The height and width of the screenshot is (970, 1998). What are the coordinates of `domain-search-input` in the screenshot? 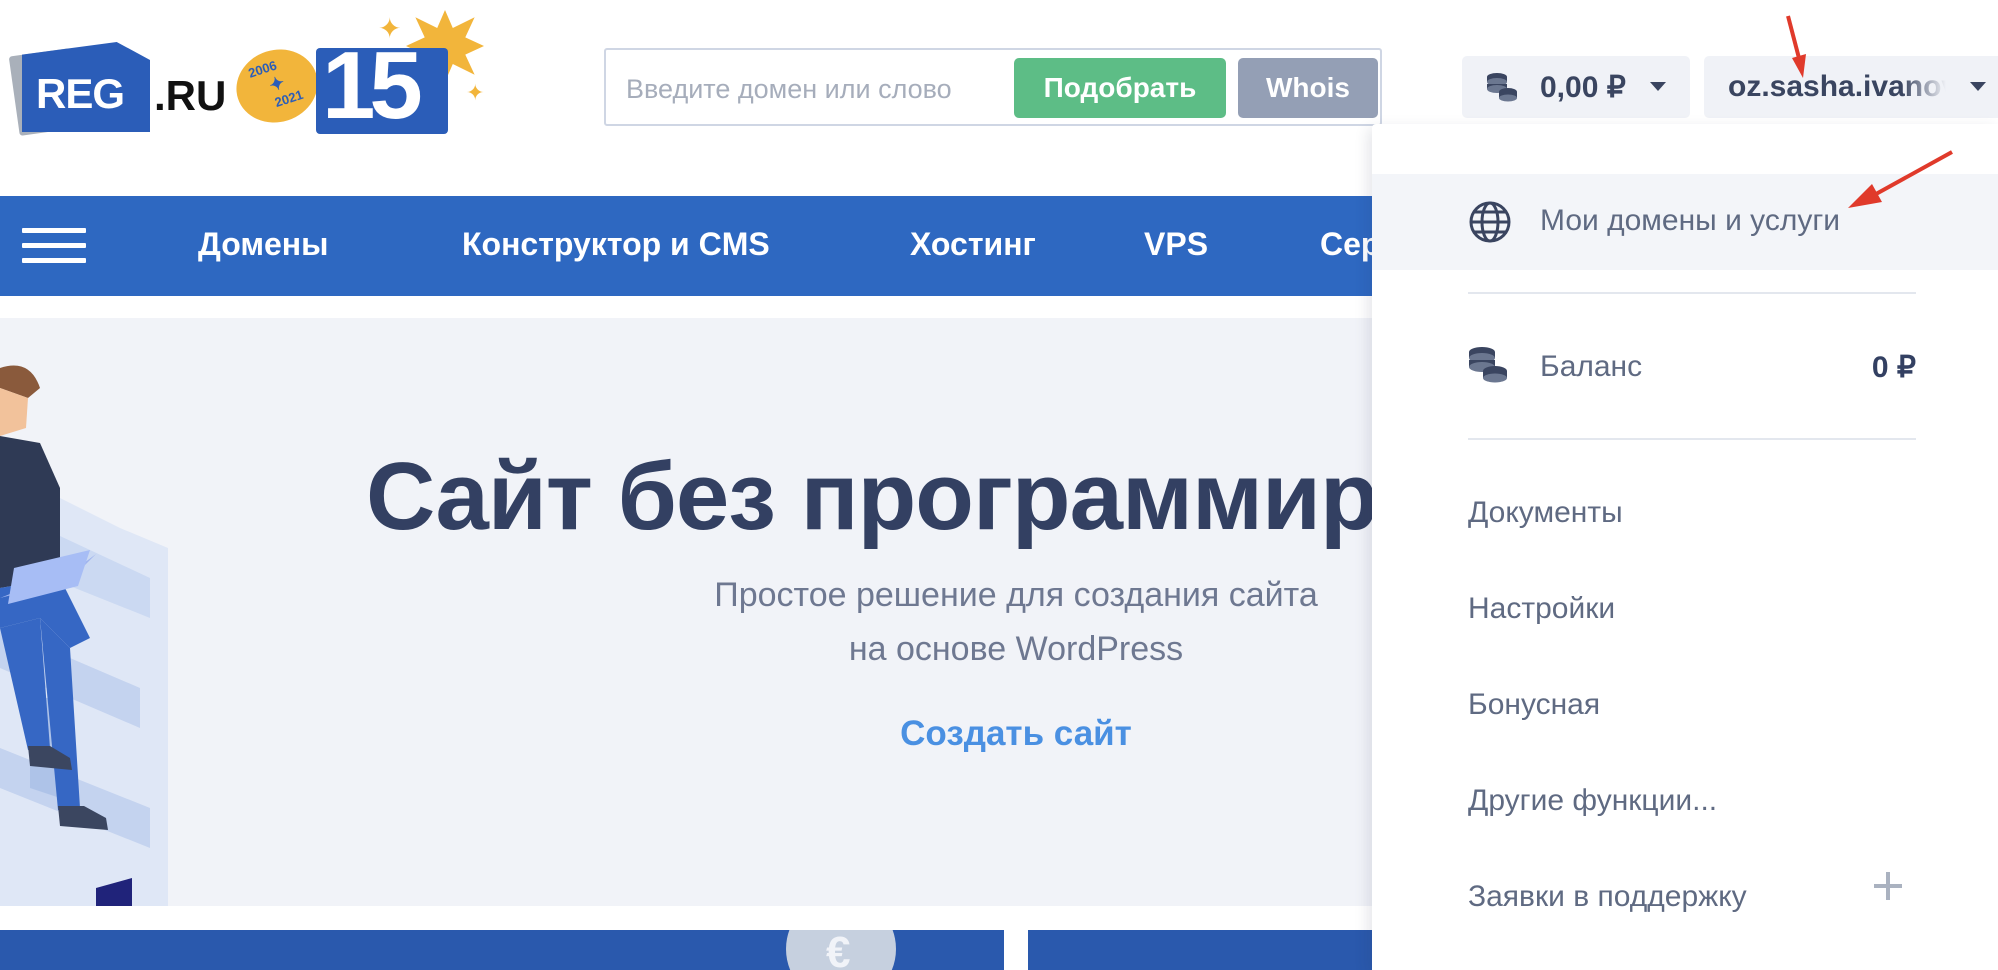 It's located at (816, 89).